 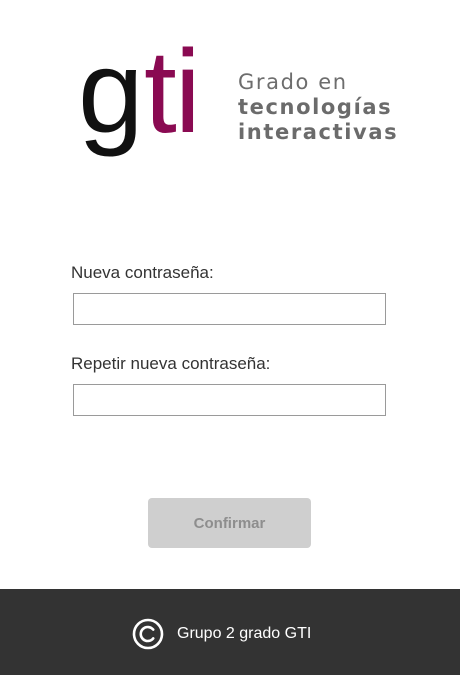 I want to click on confirm-button: Confirmar, so click(x=229, y=523).